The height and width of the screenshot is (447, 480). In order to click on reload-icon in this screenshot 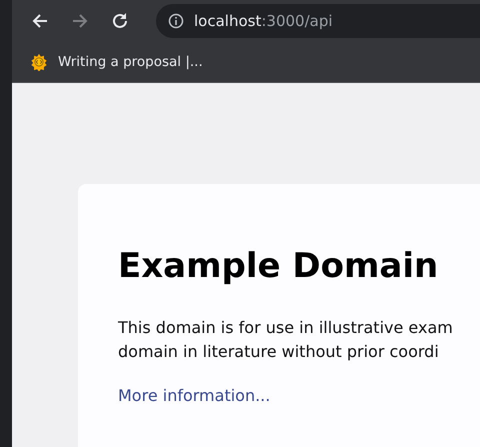, I will do `click(120, 20)`.